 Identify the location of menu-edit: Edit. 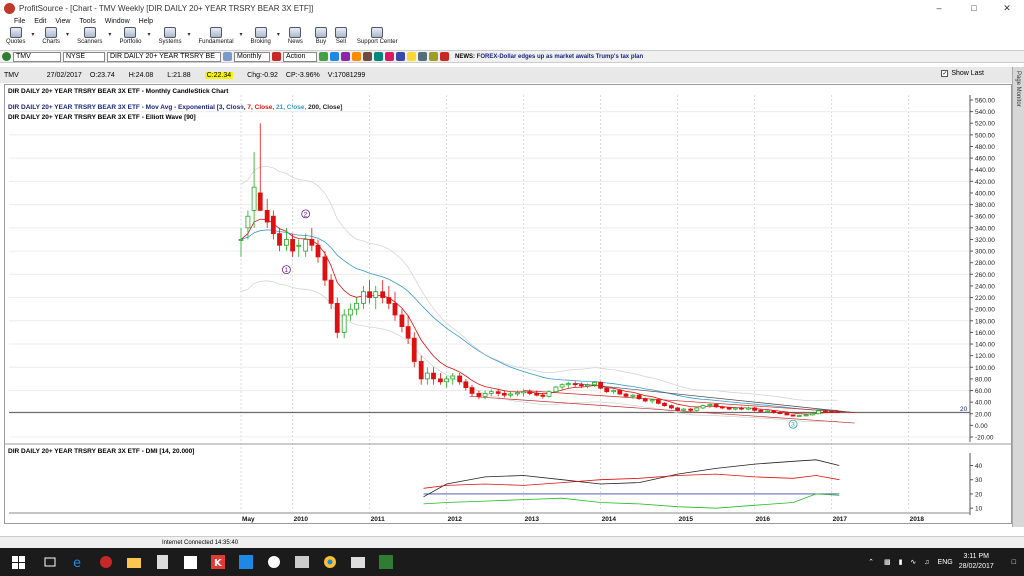
(40, 21).